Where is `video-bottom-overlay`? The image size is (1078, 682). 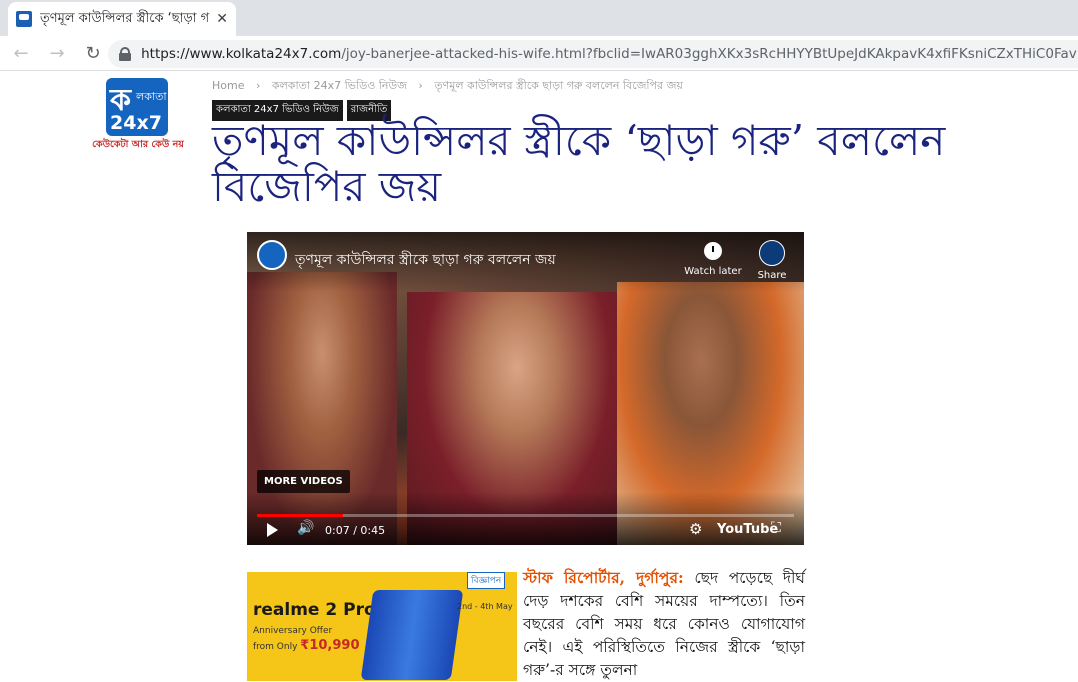 video-bottom-overlay is located at coordinates (525, 518).